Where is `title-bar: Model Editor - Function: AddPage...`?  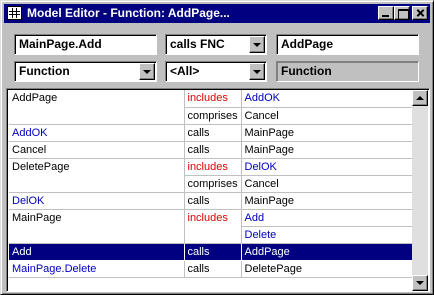 title-bar: Model Editor - Function: AddPage... is located at coordinates (217, 13).